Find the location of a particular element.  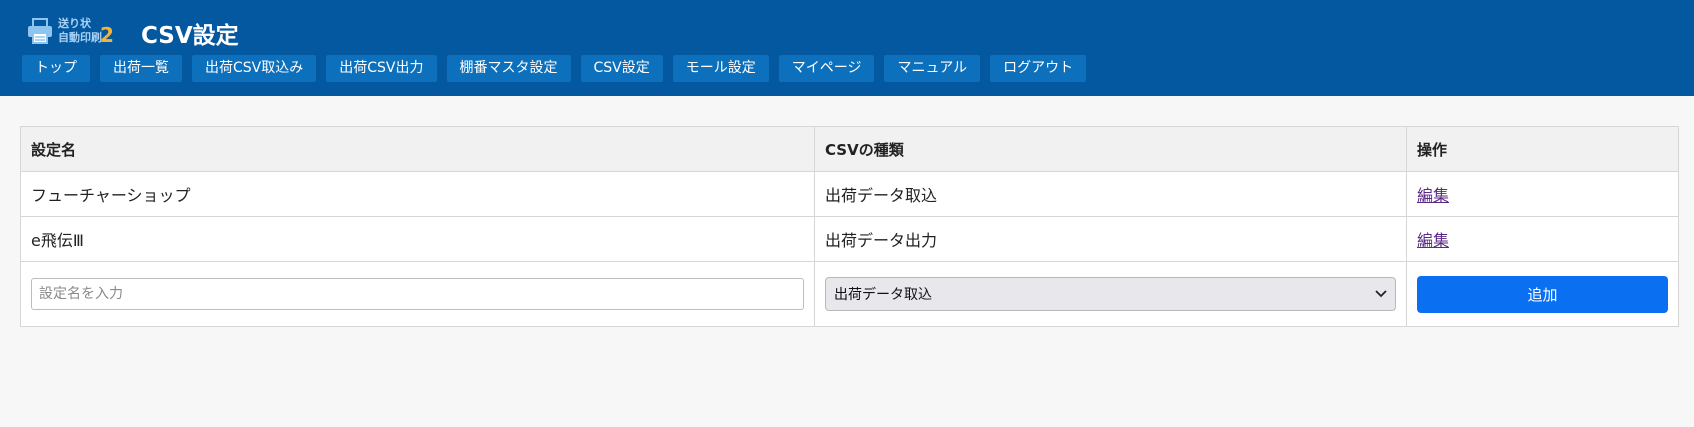

csv-type-cell: 出荷データ出力 is located at coordinates (1110, 239).